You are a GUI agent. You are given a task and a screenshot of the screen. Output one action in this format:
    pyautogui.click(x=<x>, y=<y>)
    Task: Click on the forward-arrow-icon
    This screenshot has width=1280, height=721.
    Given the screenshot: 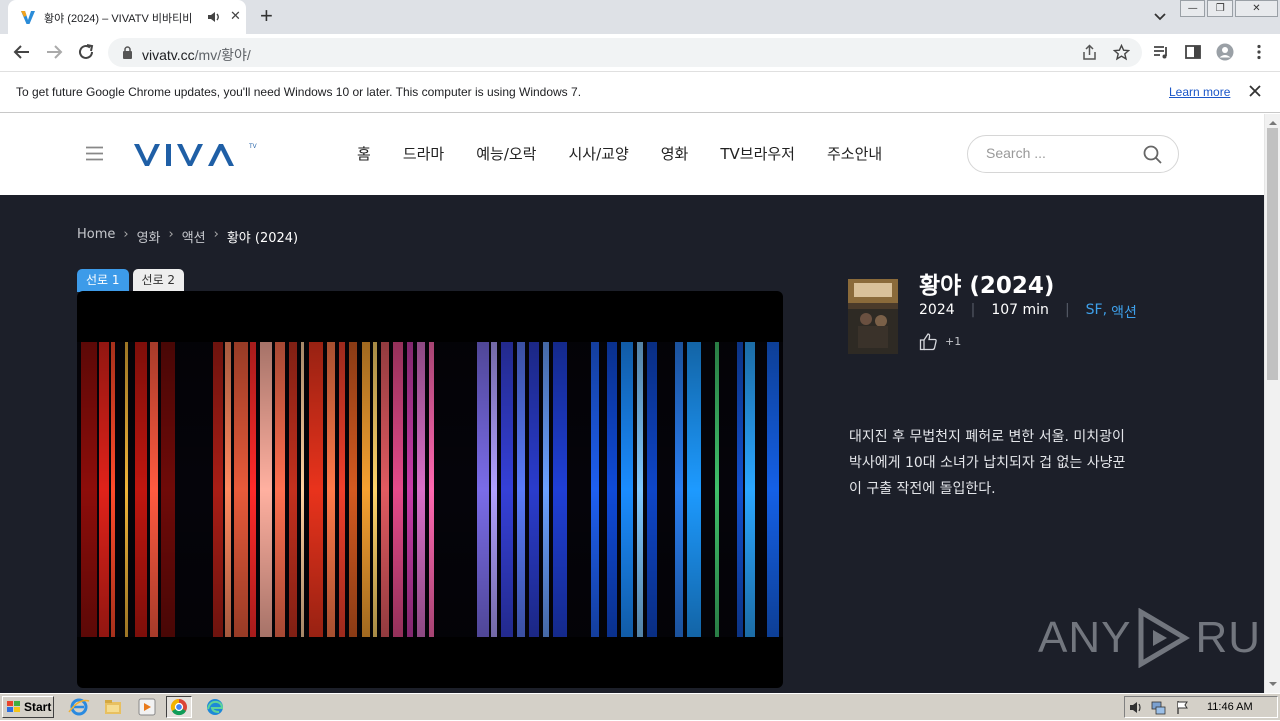 What is the action you would take?
    pyautogui.click(x=54, y=52)
    